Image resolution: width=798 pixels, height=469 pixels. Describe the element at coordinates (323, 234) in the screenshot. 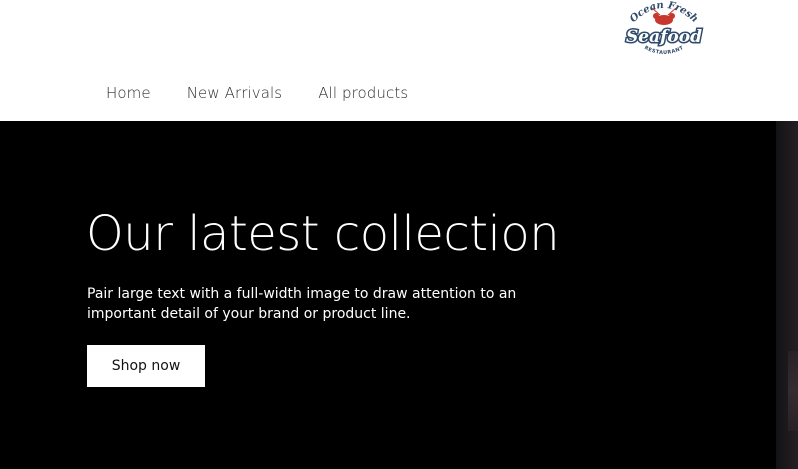

I see `hero-title: Our latest collection` at that location.